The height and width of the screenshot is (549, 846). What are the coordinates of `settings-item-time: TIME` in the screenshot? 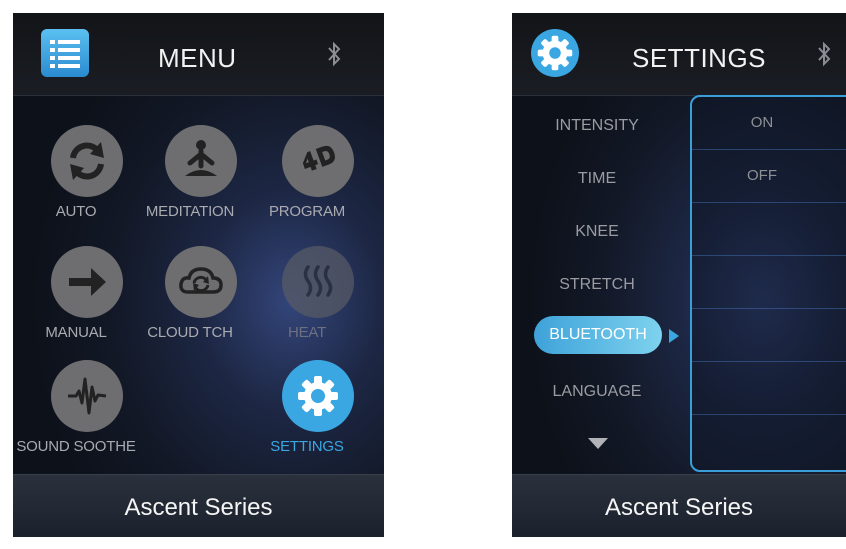 It's located at (597, 179).